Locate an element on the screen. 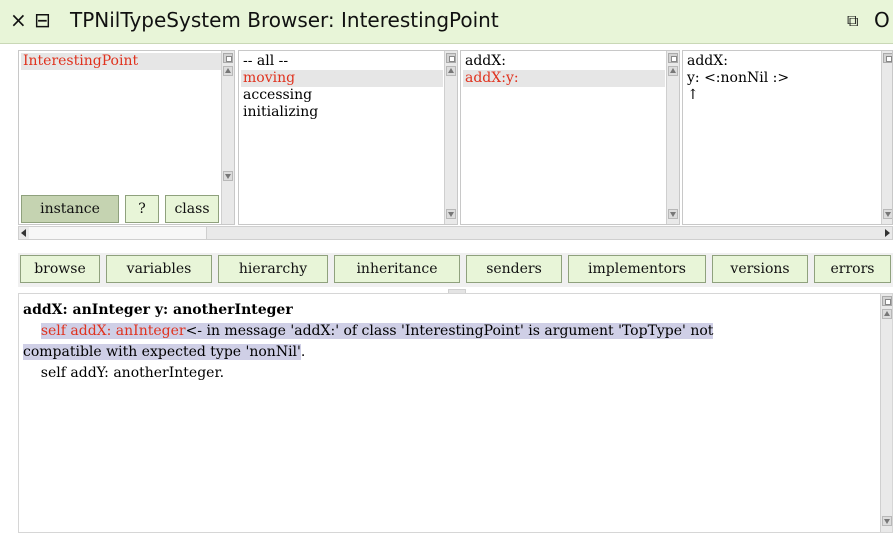 Image resolution: width=893 pixels, height=533 pixels. type-pane-scrollbar is located at coordinates (886, 137).